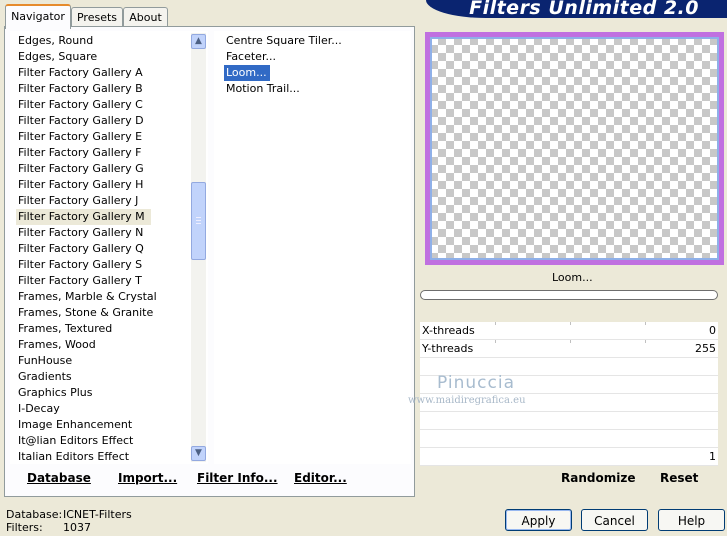 This screenshot has height=536, width=727. What do you see at coordinates (598, 478) in the screenshot?
I see `randomize-button: Randomize` at bounding box center [598, 478].